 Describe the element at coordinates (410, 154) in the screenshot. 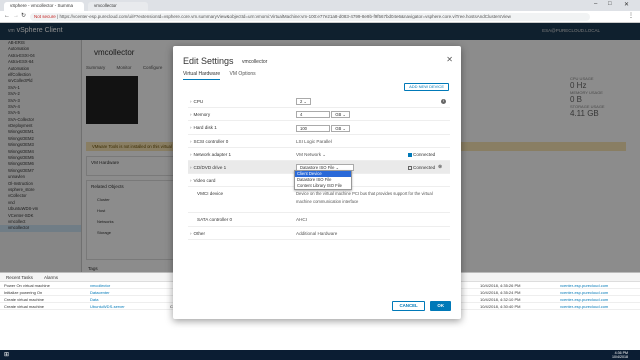

I see `network-connected-checkbox` at that location.